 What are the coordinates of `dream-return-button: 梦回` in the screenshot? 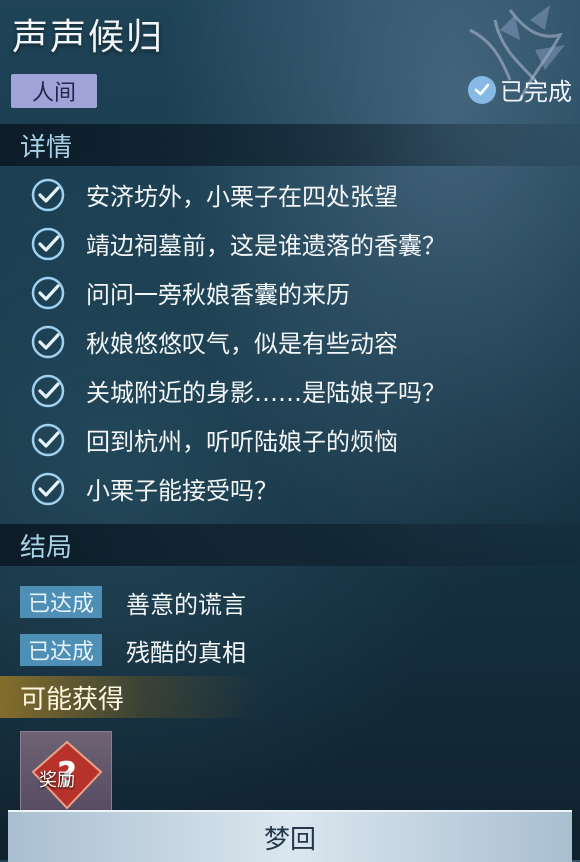 It's located at (290, 836).